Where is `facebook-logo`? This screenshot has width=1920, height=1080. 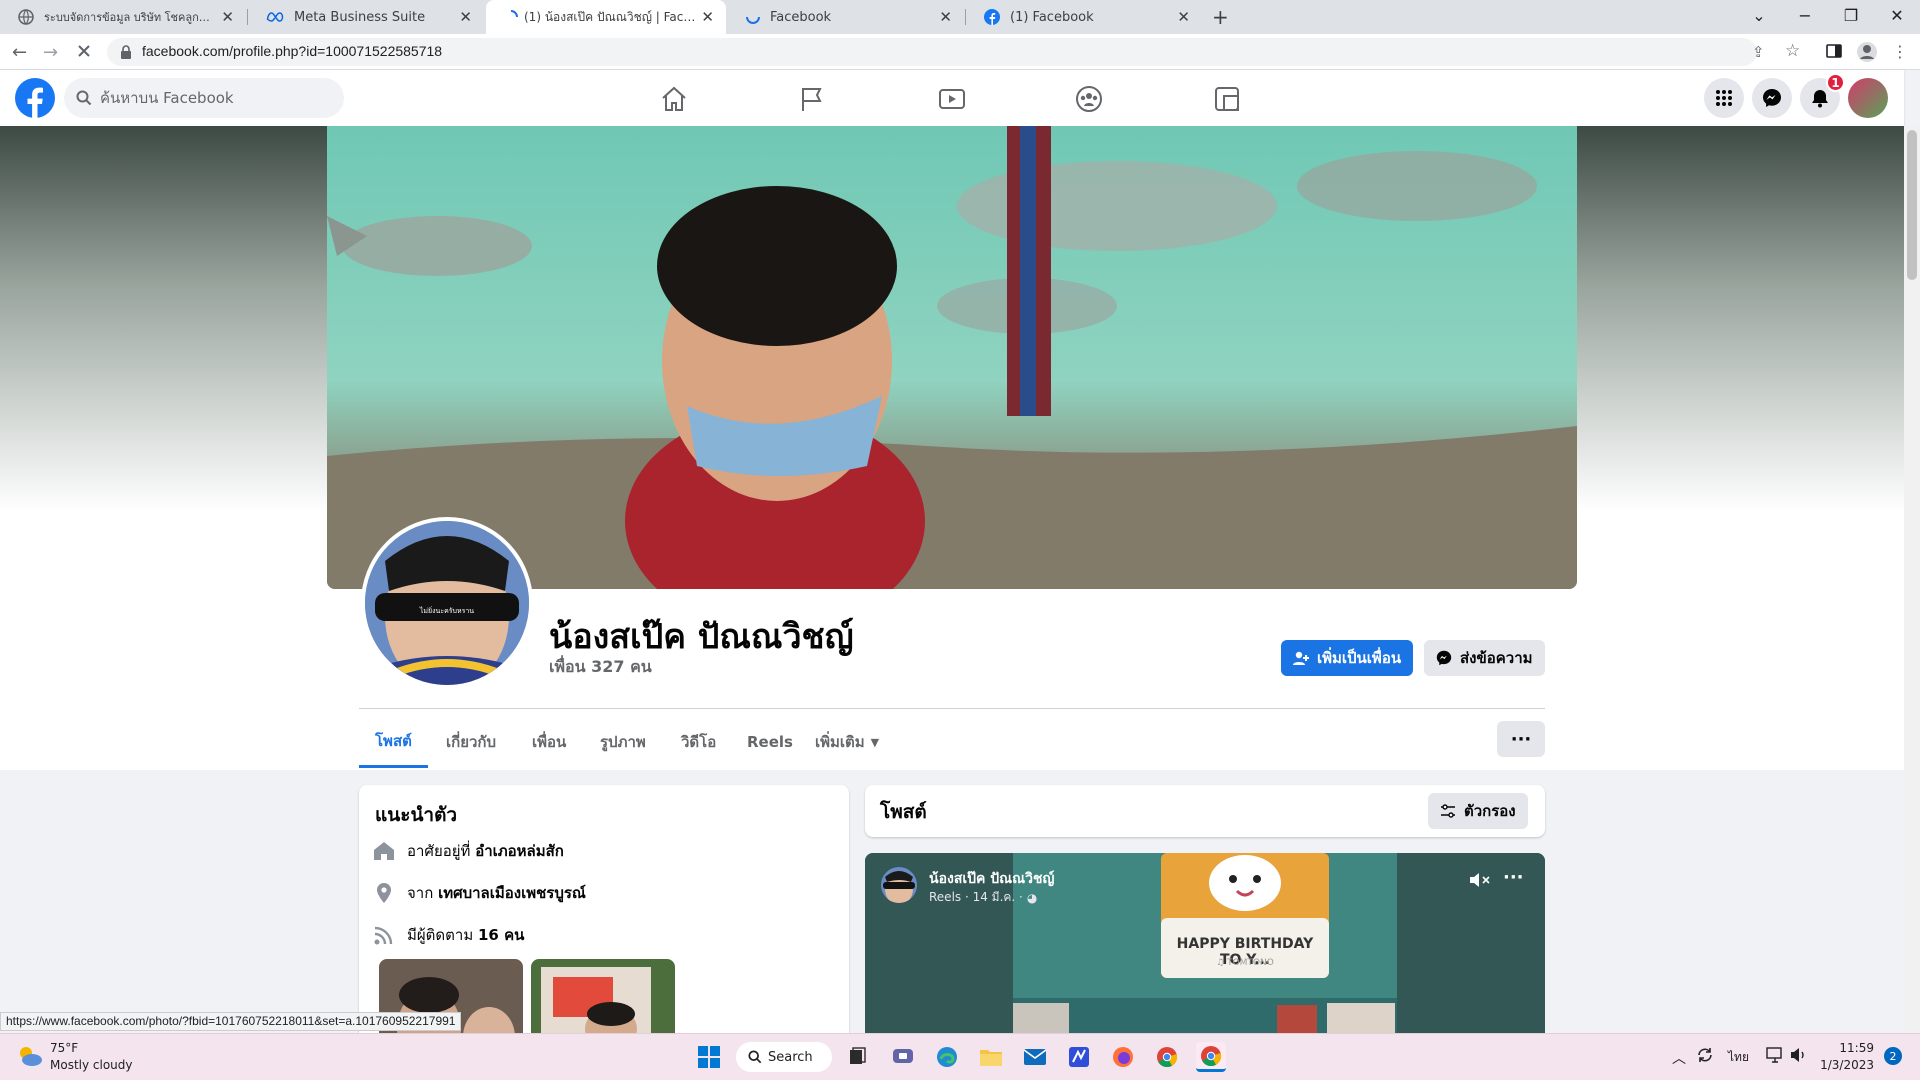
facebook-logo is located at coordinates (35, 98).